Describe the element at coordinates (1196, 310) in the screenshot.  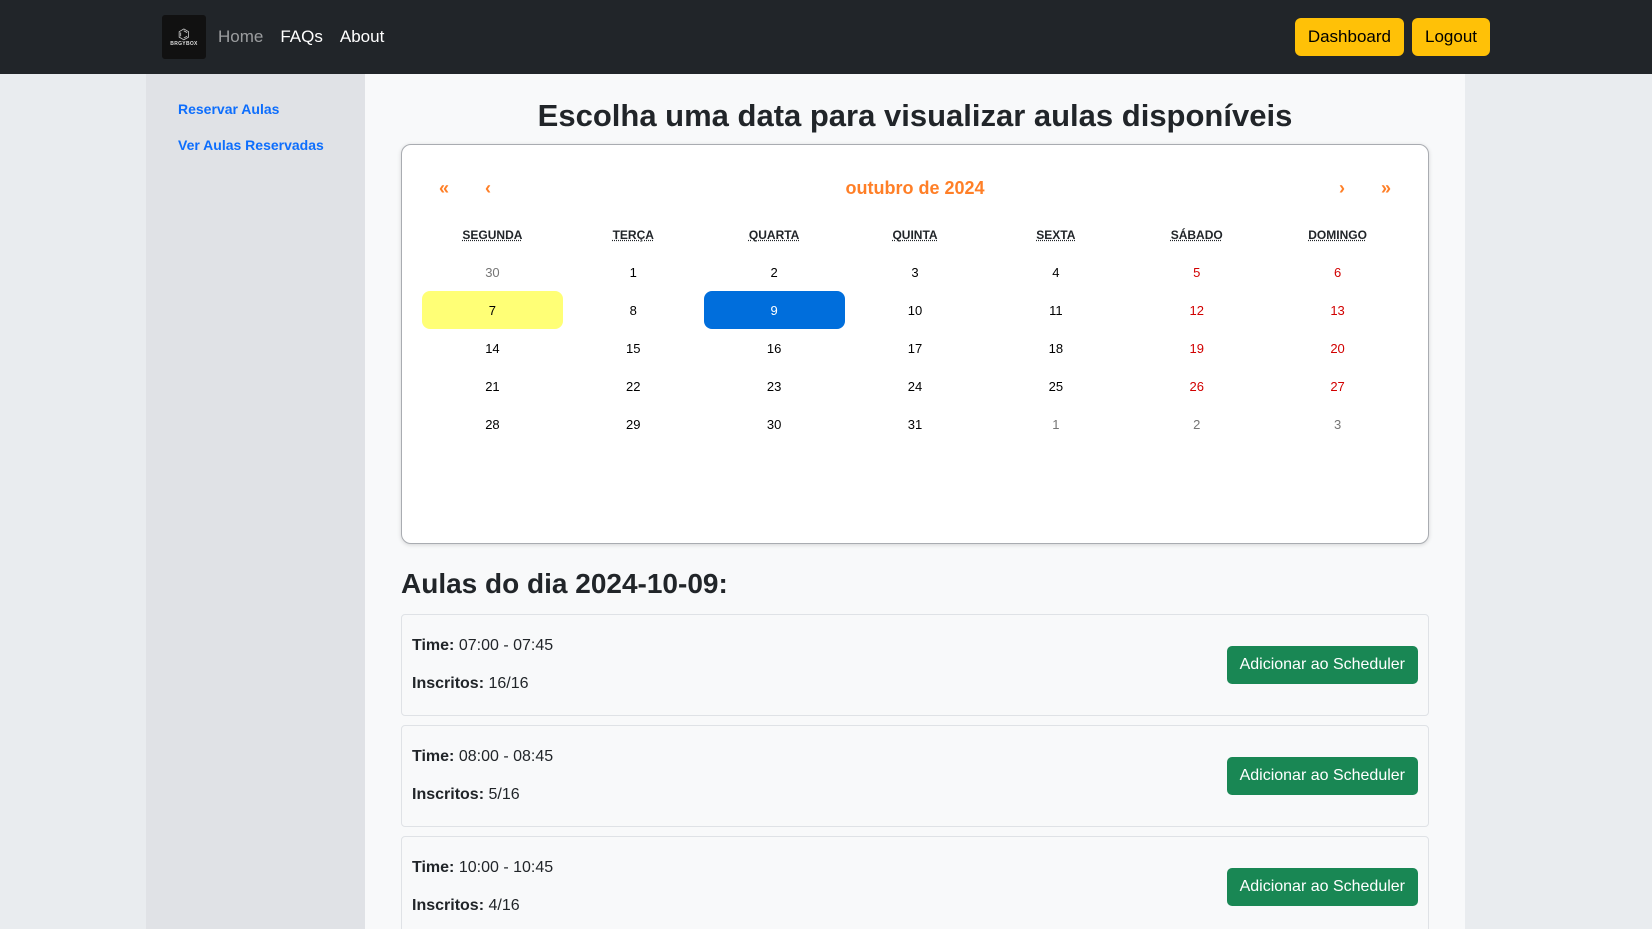
I see `calendar-day: 12` at that location.